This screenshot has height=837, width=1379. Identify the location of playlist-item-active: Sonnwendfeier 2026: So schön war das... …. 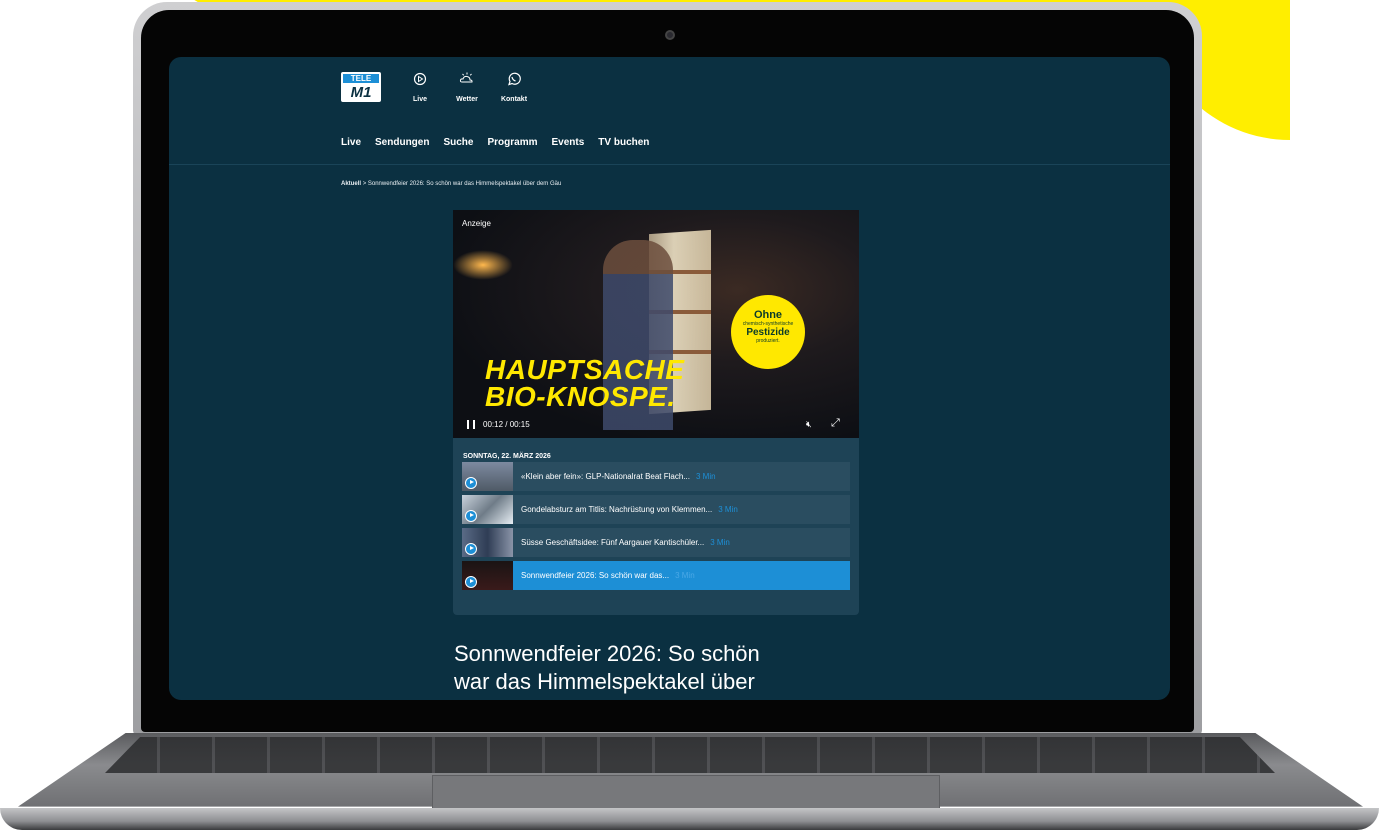
(656, 575).